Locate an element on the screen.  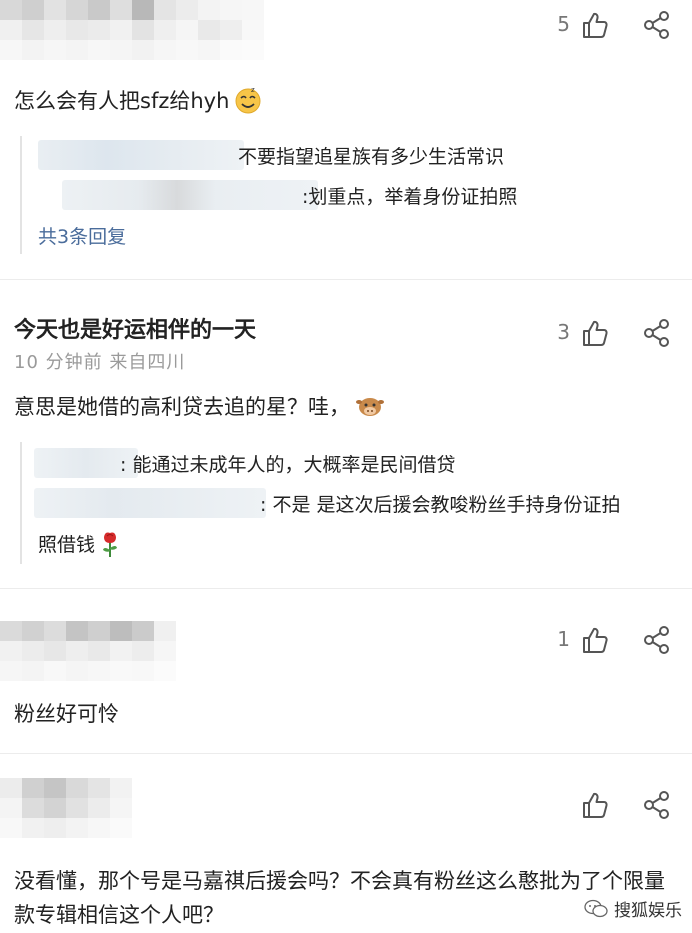
reply-line: : 不是 是这次后援会教唆粉丝手持身份证拍 is located at coordinates (440, 505).